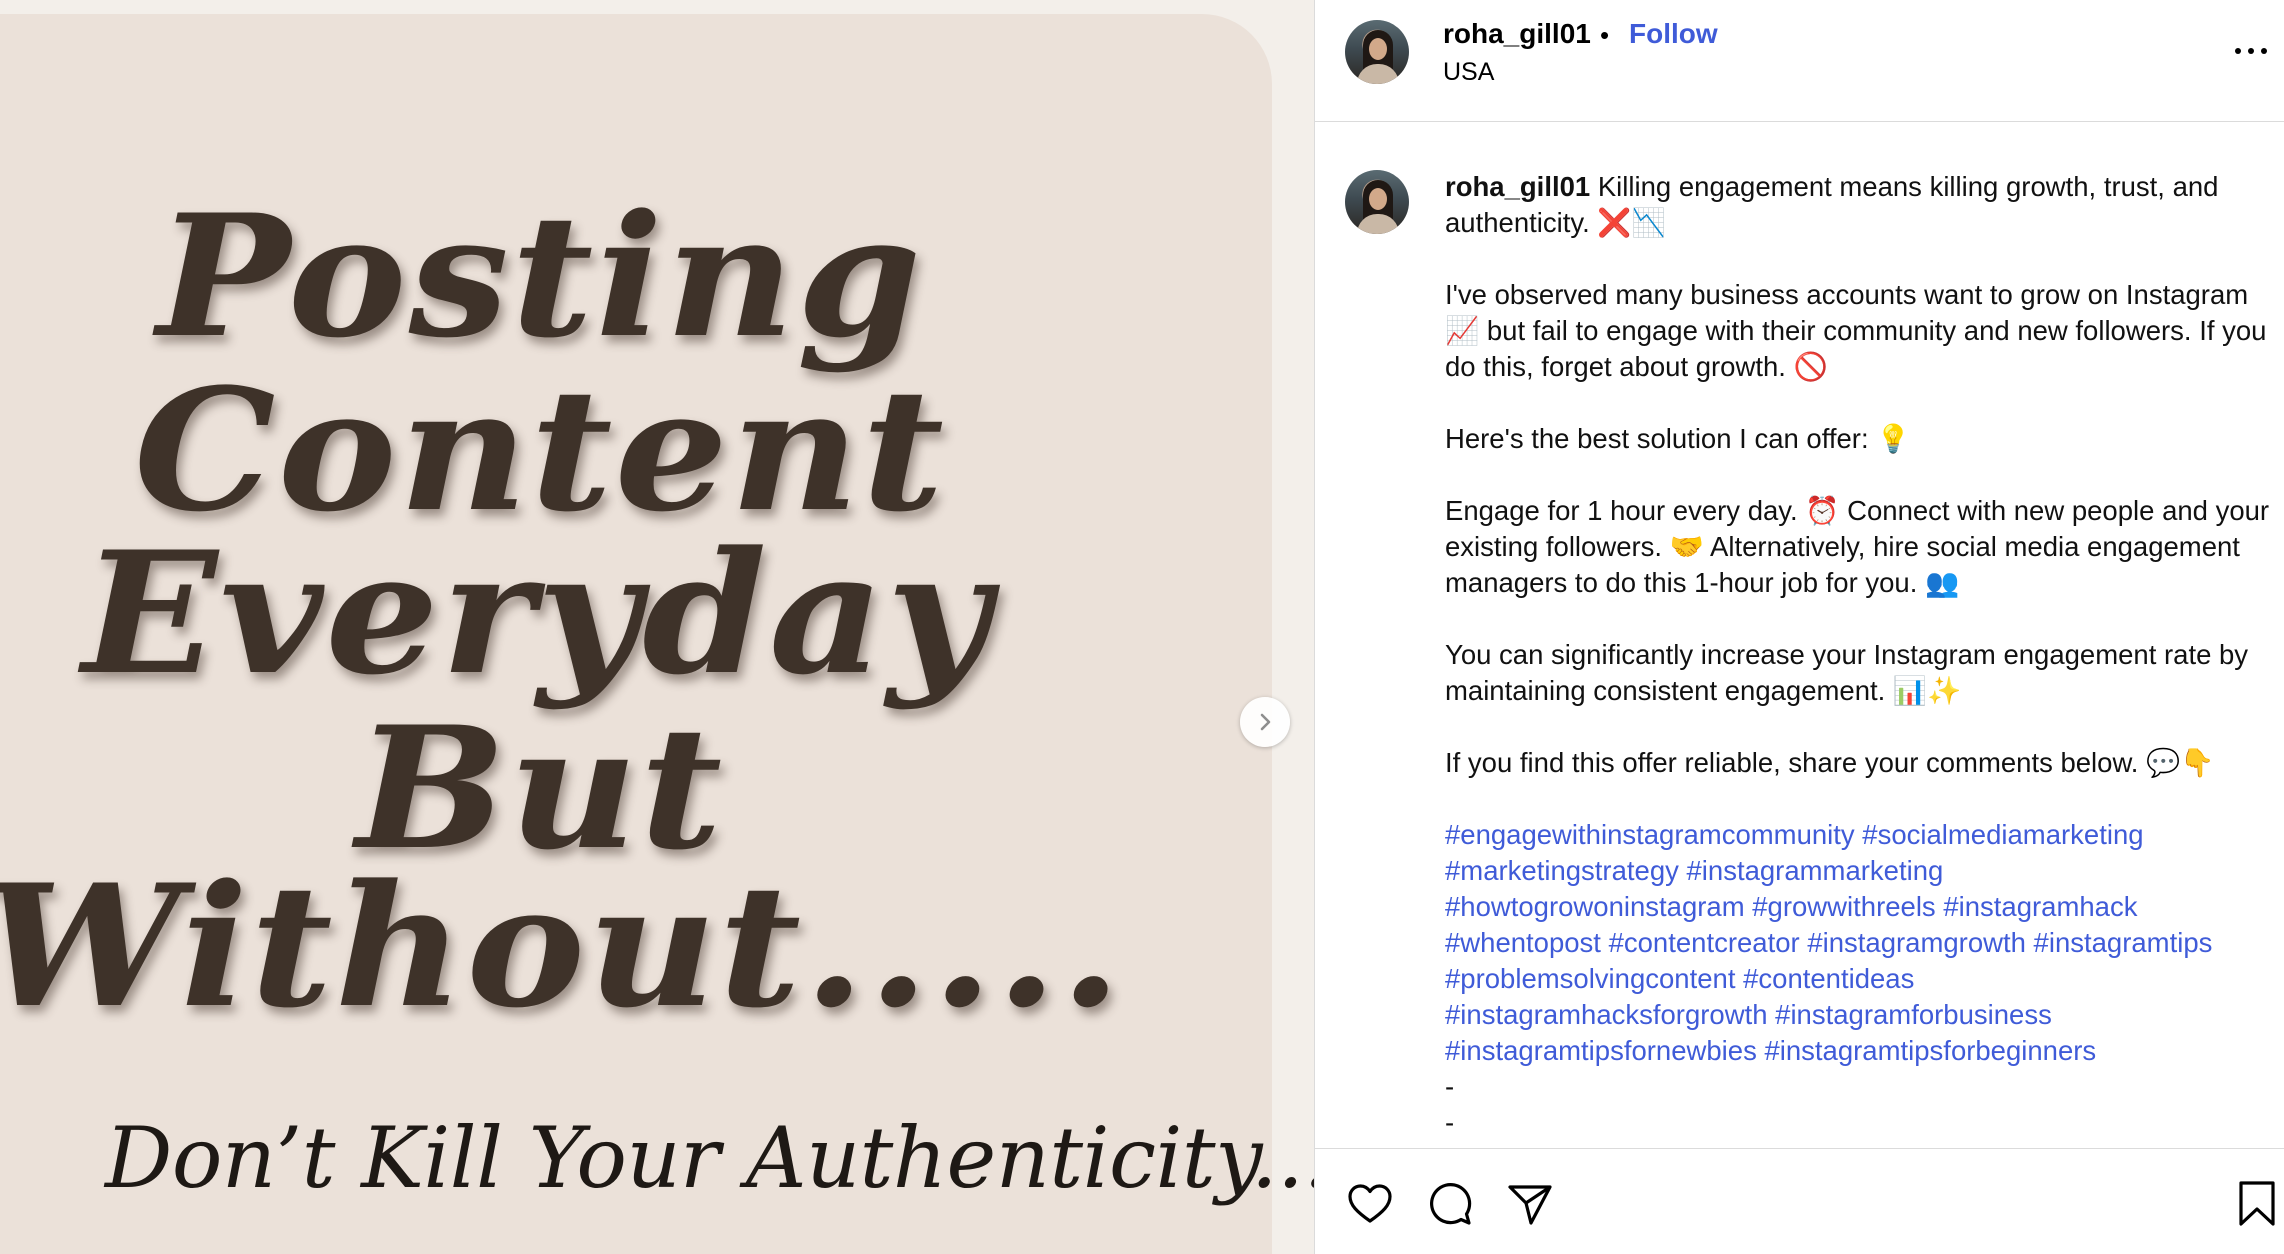 The width and height of the screenshot is (2284, 1254). What do you see at coordinates (1704, 942) in the screenshot?
I see `hashtag-link: #contentcreator` at bounding box center [1704, 942].